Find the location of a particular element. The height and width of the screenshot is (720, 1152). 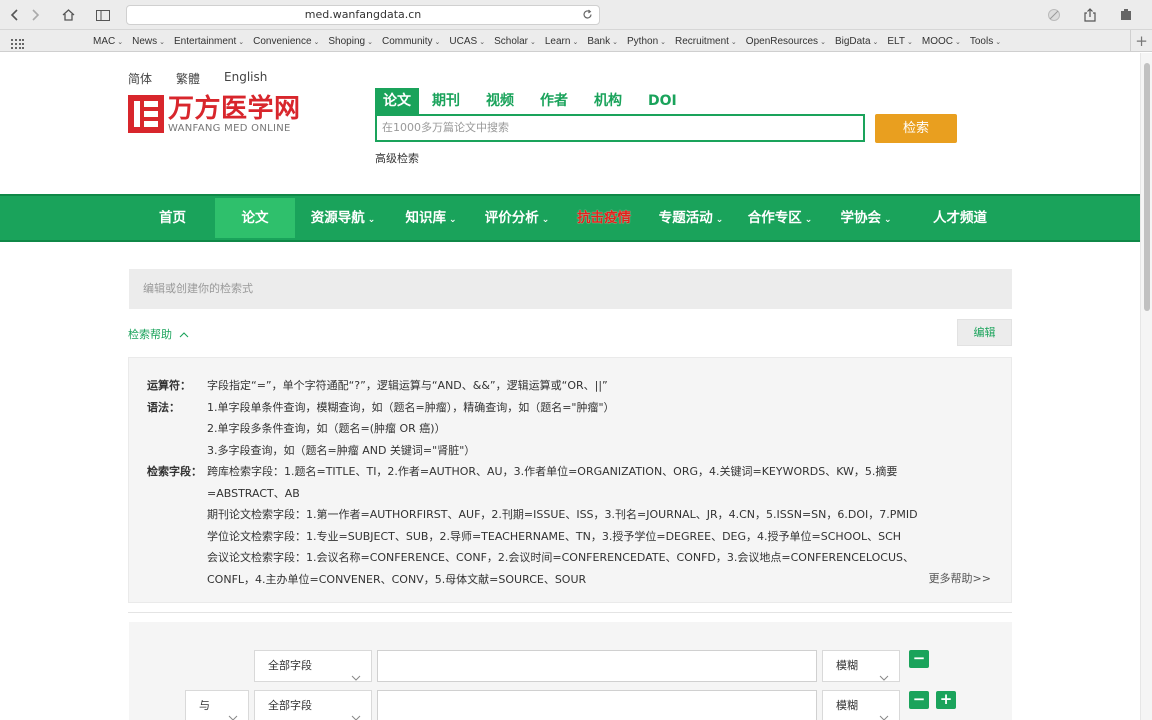

bookmark-item: Learn ⌄ is located at coordinates (561, 41).